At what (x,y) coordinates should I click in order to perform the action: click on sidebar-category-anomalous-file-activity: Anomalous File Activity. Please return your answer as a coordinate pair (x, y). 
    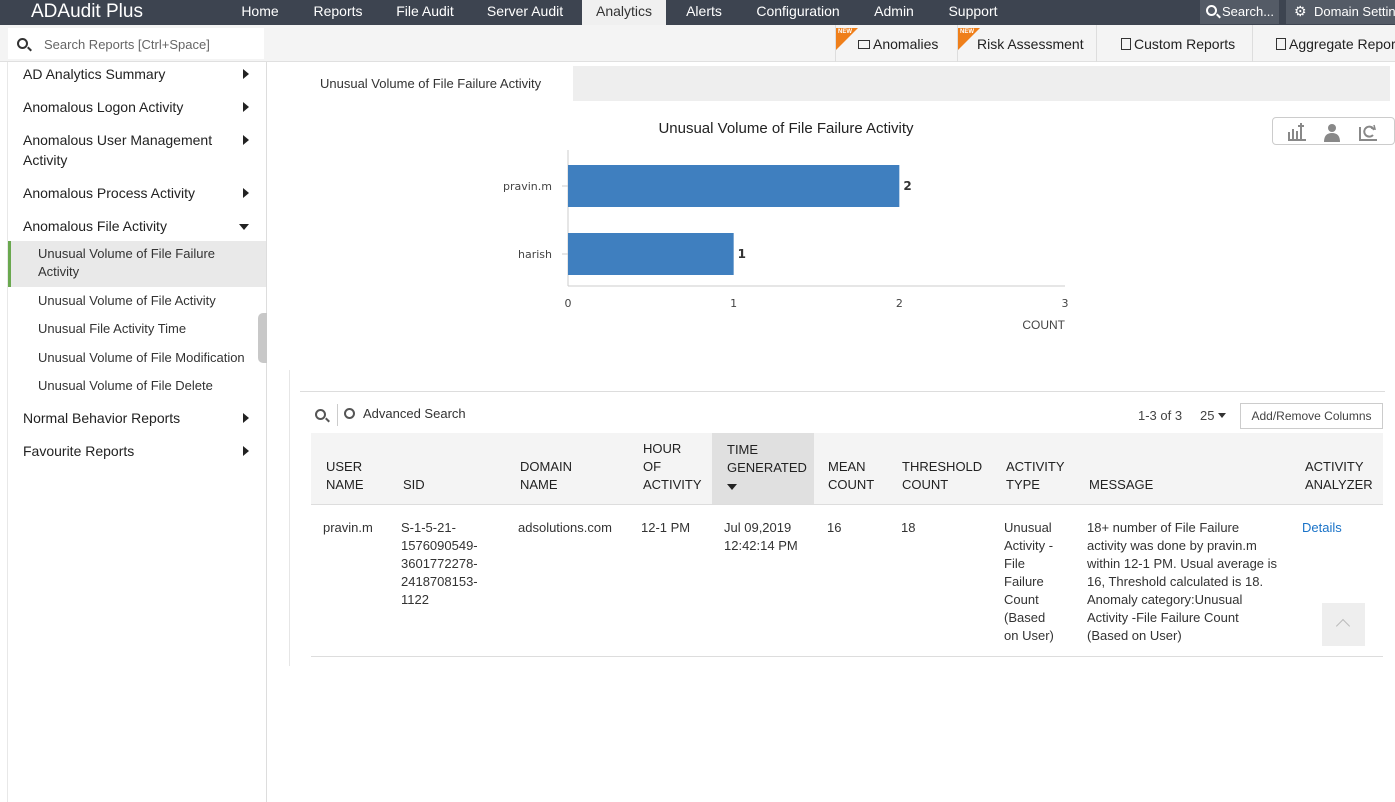
    Looking at the image, I should click on (138, 226).